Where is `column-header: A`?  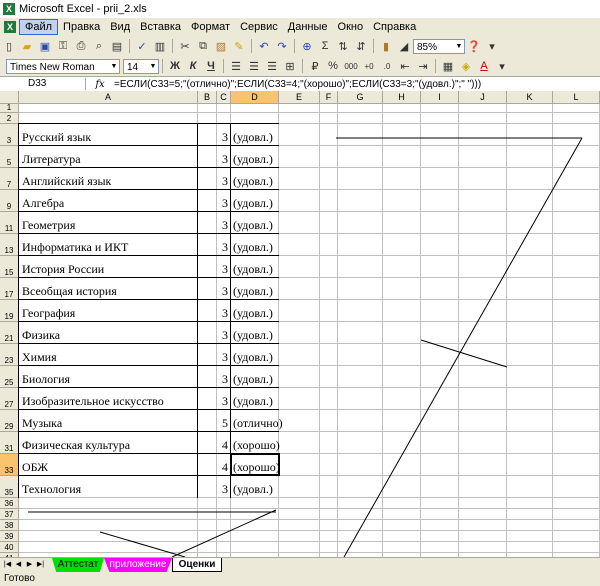 column-header: A is located at coordinates (108, 97).